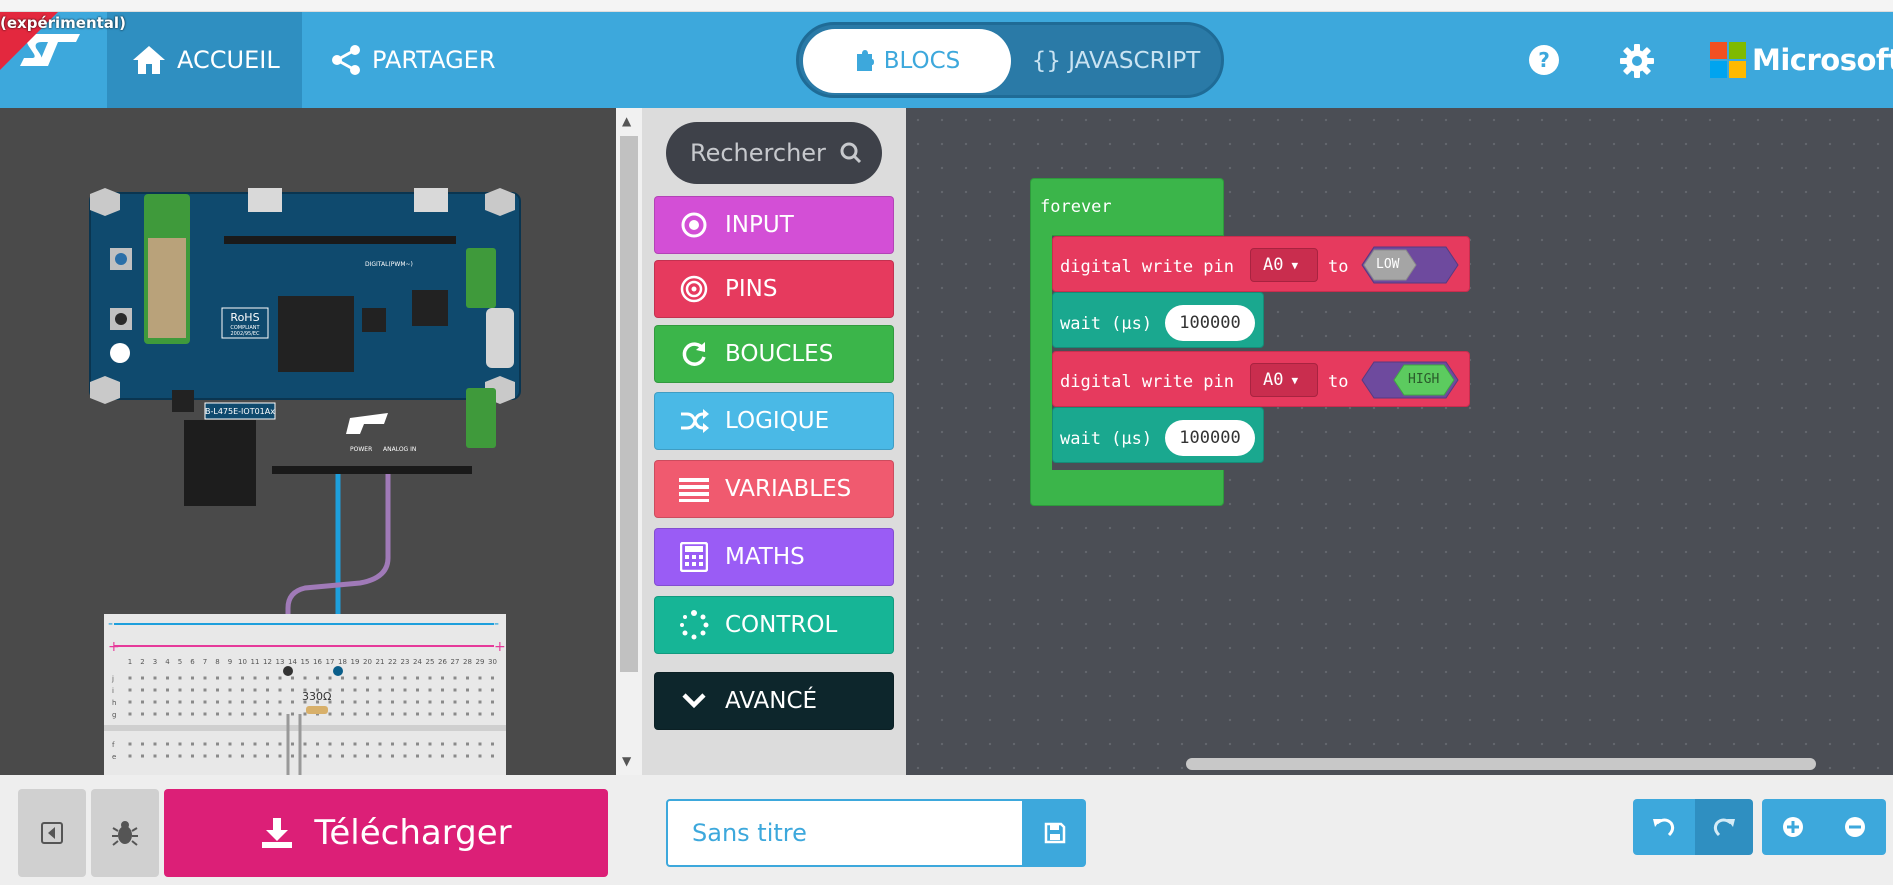 Image resolution: width=1893 pixels, height=885 pixels. What do you see at coordinates (317, 710) in the screenshot?
I see `resistor` at bounding box center [317, 710].